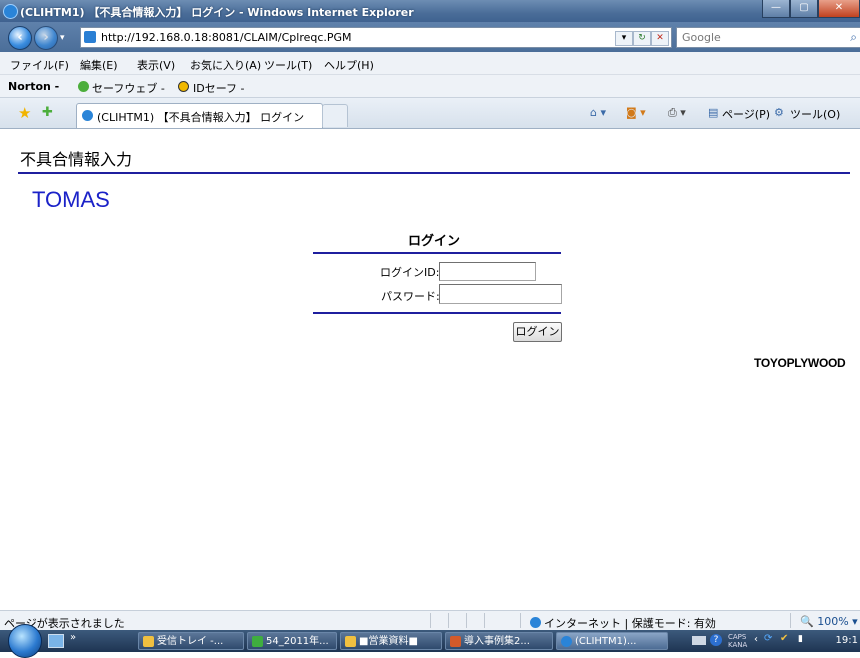  I want to click on menu-file: ファイル(F), so click(39, 65).